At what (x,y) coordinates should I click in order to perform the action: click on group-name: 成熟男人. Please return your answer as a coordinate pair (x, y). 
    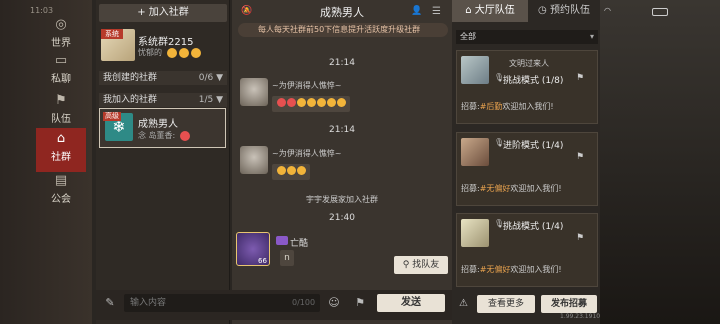
    Looking at the image, I should click on (158, 124).